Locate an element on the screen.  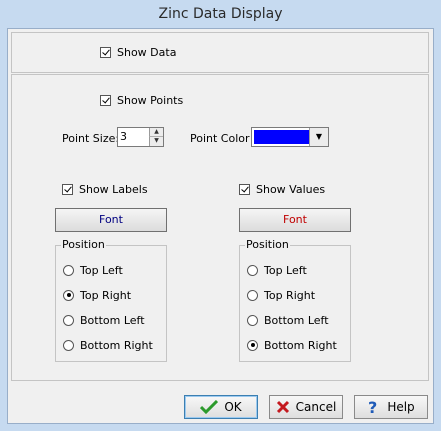
values-font-button: Font is located at coordinates (295, 220).